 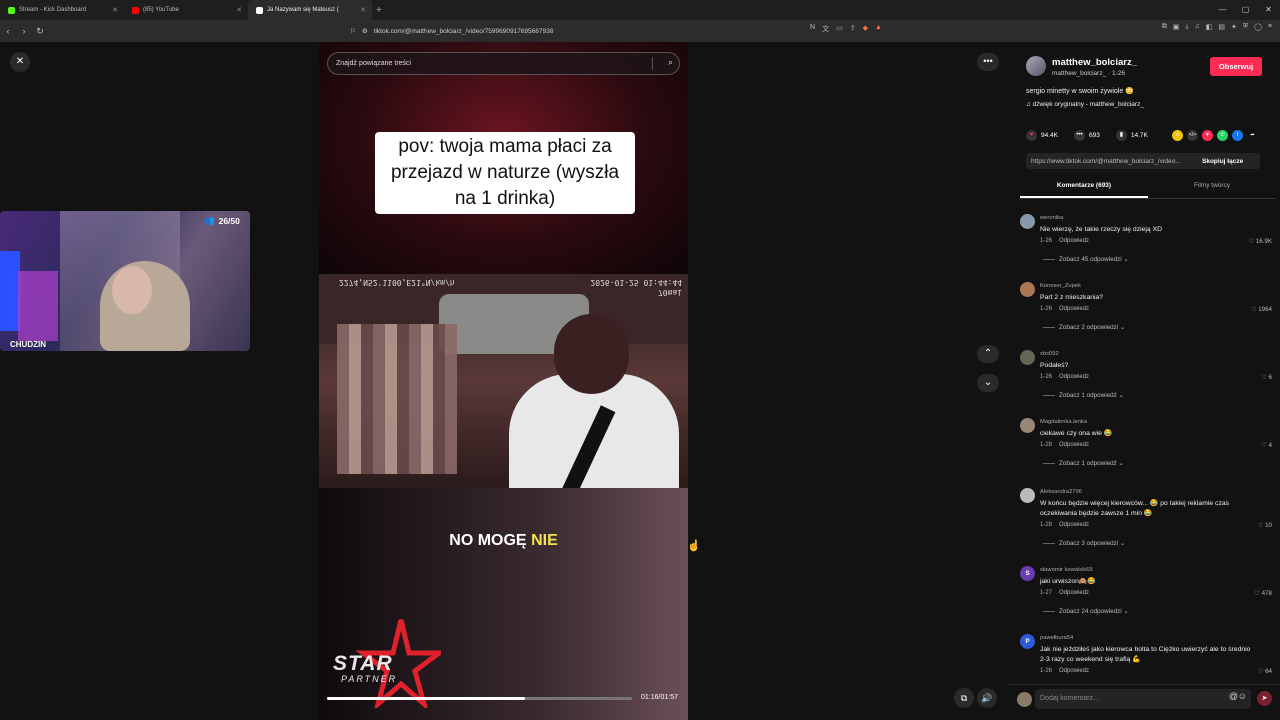 What do you see at coordinates (1234, 27) in the screenshot?
I see `leo-icon: ✦` at bounding box center [1234, 27].